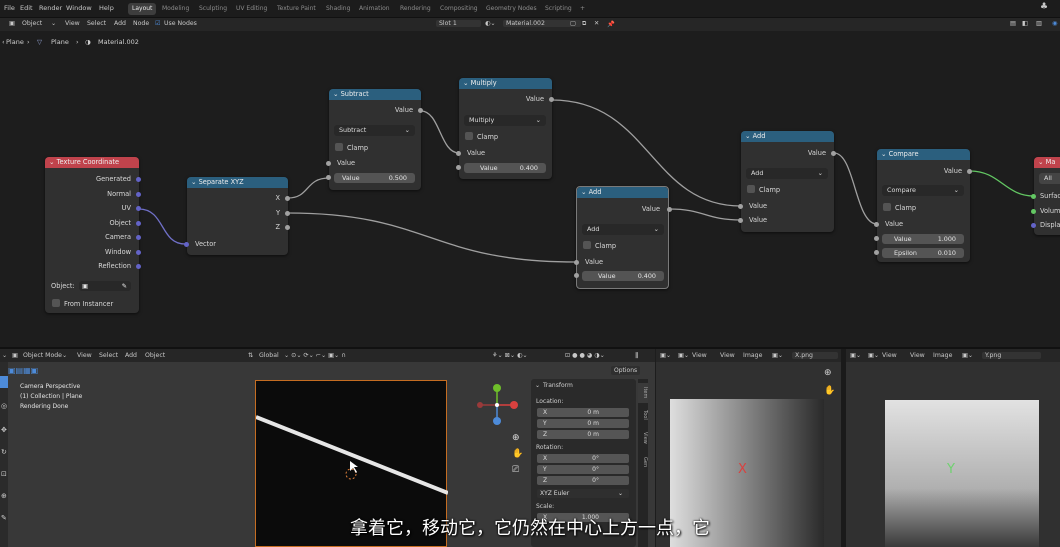  Describe the element at coordinates (4, 355) in the screenshot. I see `editor-type-icon: ⌄` at that location.